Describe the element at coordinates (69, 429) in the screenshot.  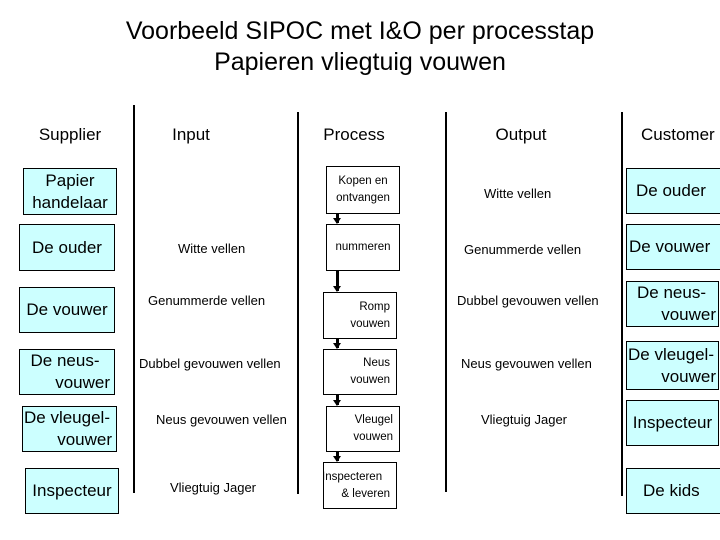
I see `supplier-box: De vleugel- vouwer` at that location.